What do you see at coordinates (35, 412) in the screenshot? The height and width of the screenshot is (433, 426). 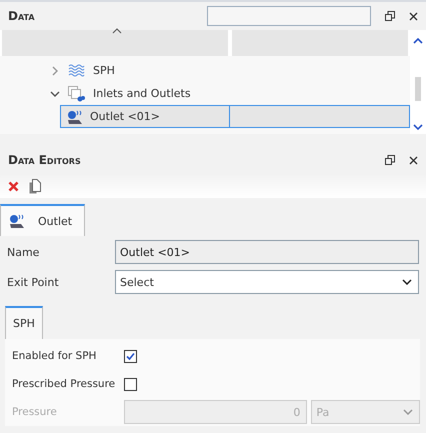 I see `field-label: Pressure` at bounding box center [35, 412].